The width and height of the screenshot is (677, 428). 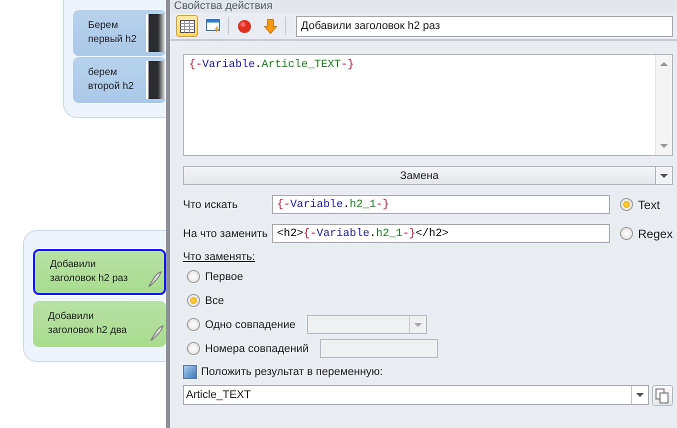 I want to click on radio-label: Regex, so click(x=655, y=233).